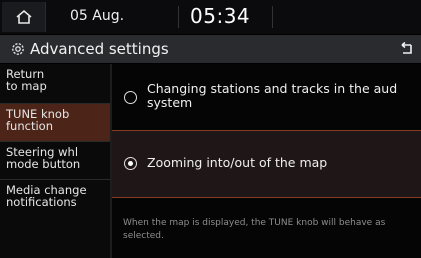  I want to click on home-icon, so click(23, 16).